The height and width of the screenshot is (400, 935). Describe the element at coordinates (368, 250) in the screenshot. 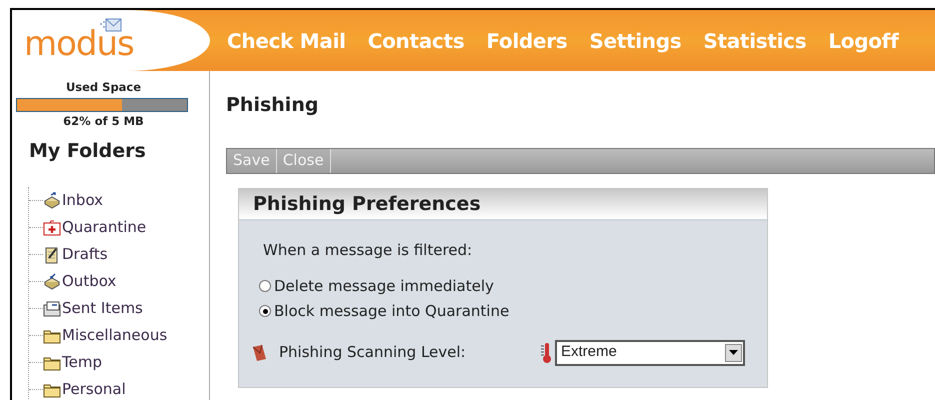

I see `prompt-text: When a message is filtered:` at that location.